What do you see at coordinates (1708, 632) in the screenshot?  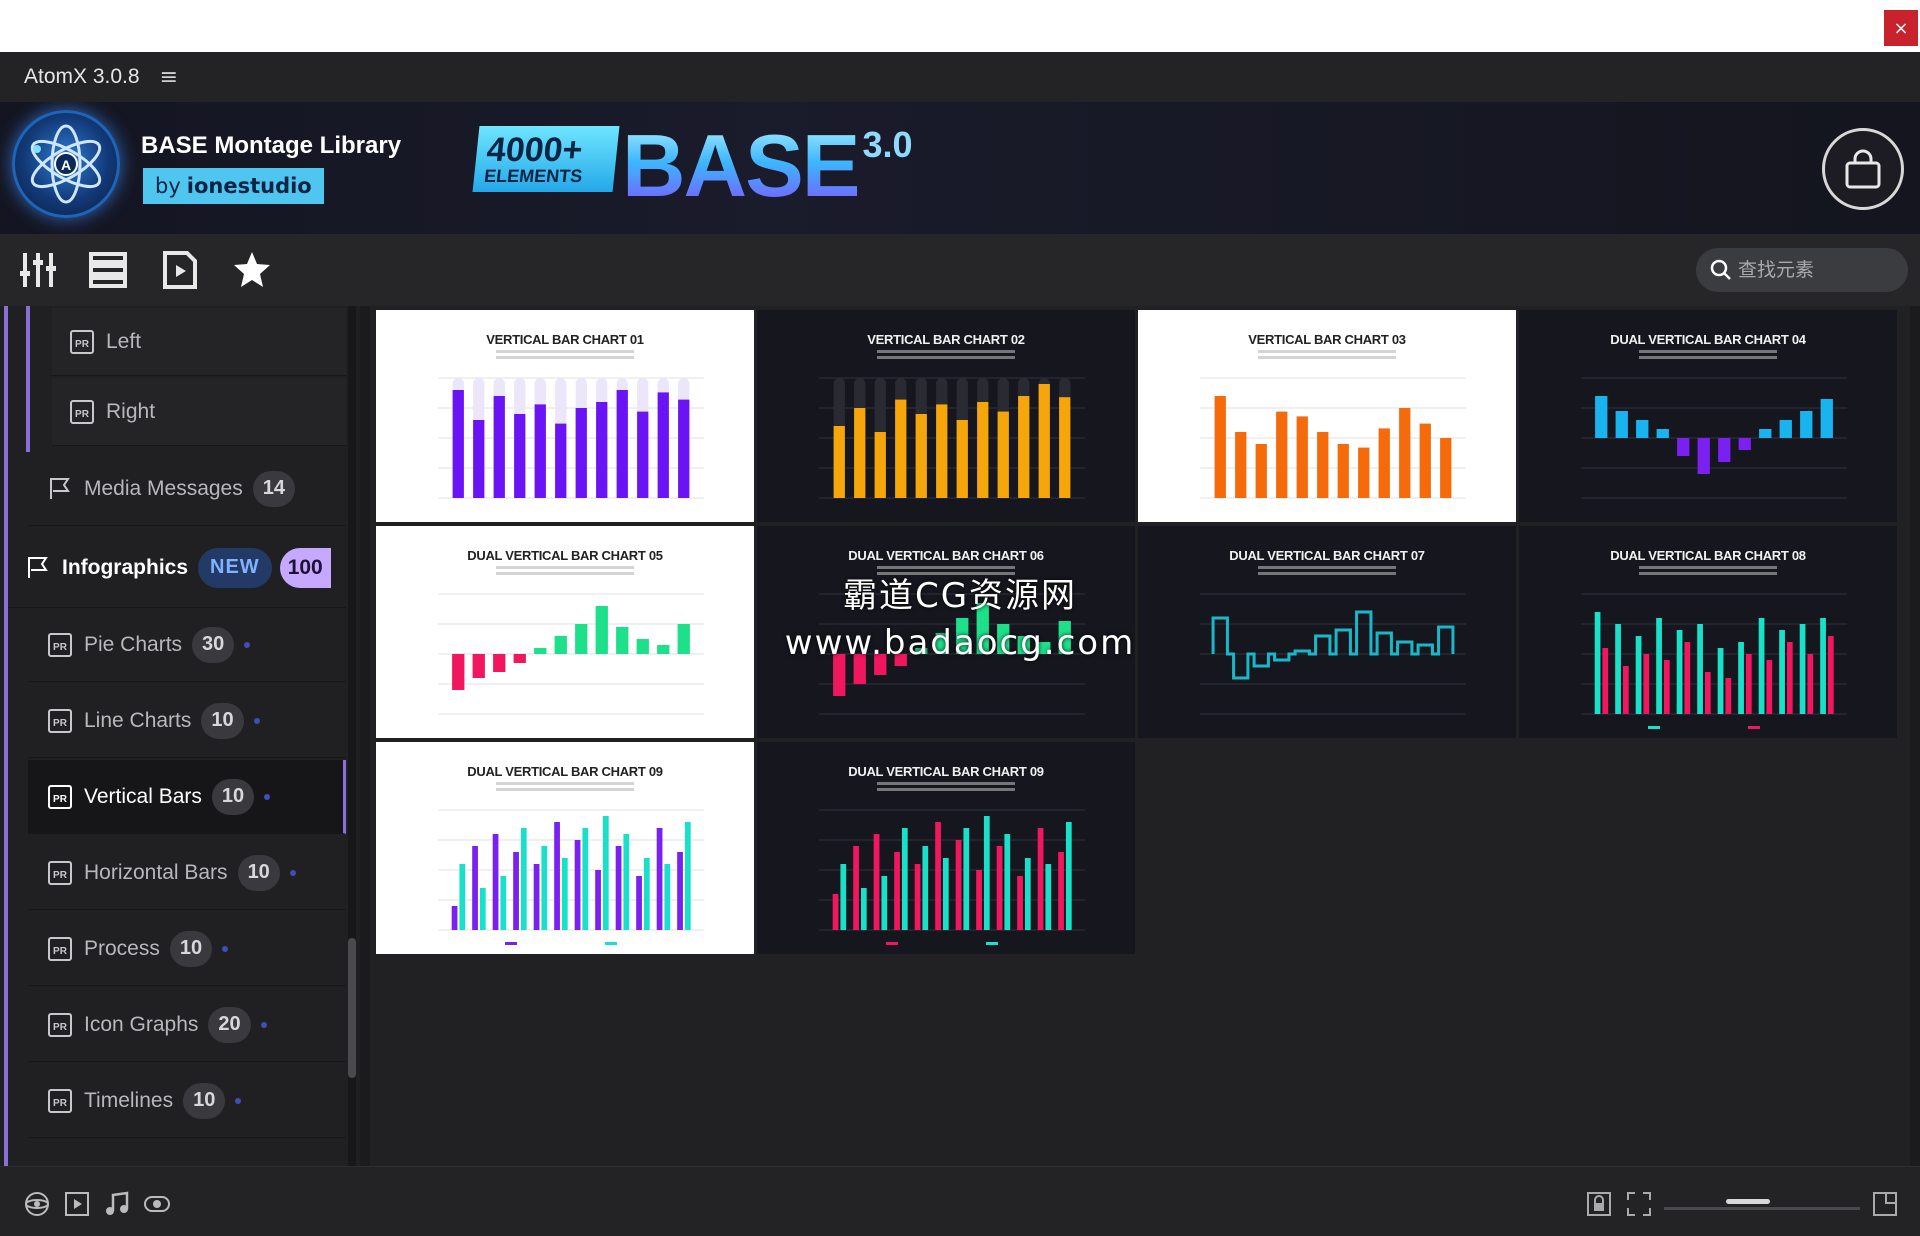 I see `template-thumbnail: DUAL VERTICAL BAR CHART 08` at bounding box center [1708, 632].